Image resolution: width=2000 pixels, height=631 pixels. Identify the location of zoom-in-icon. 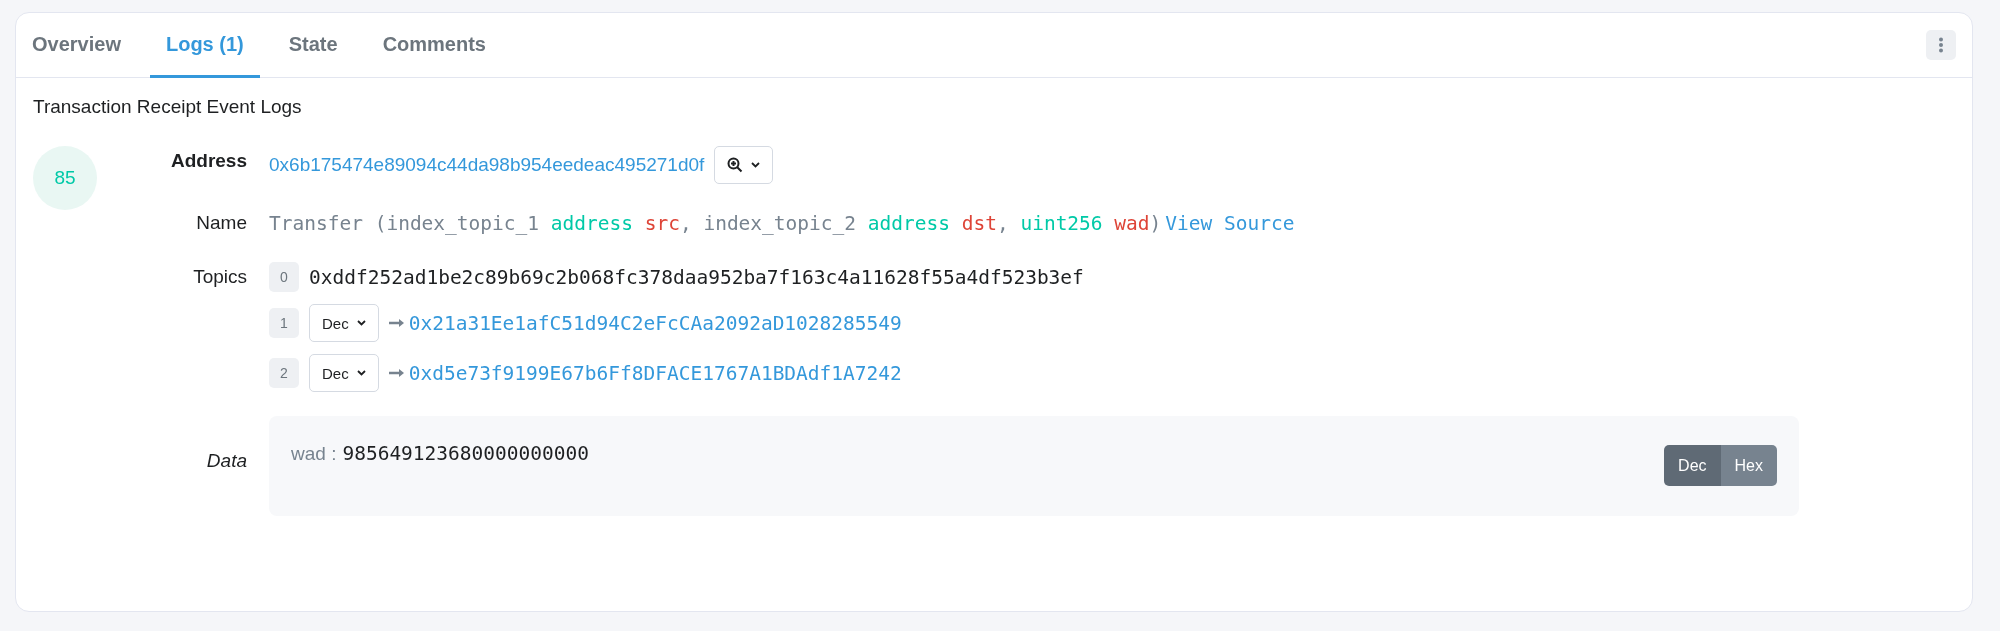
(735, 165).